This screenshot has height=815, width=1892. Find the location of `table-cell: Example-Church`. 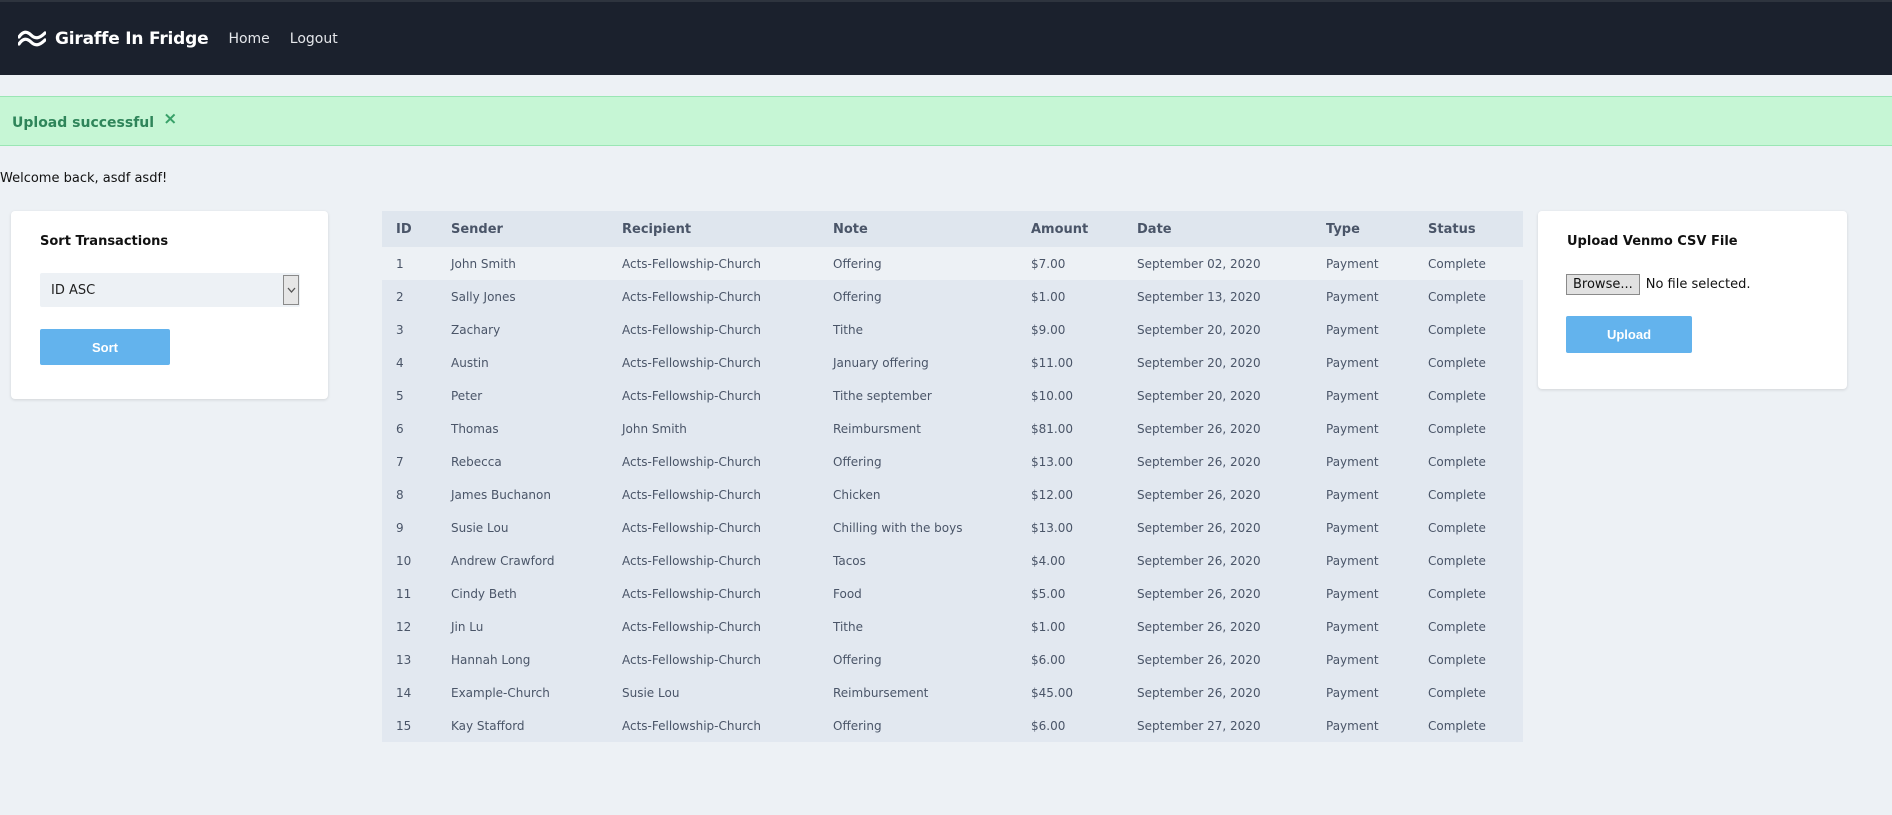

table-cell: Example-Church is located at coordinates (500, 692).